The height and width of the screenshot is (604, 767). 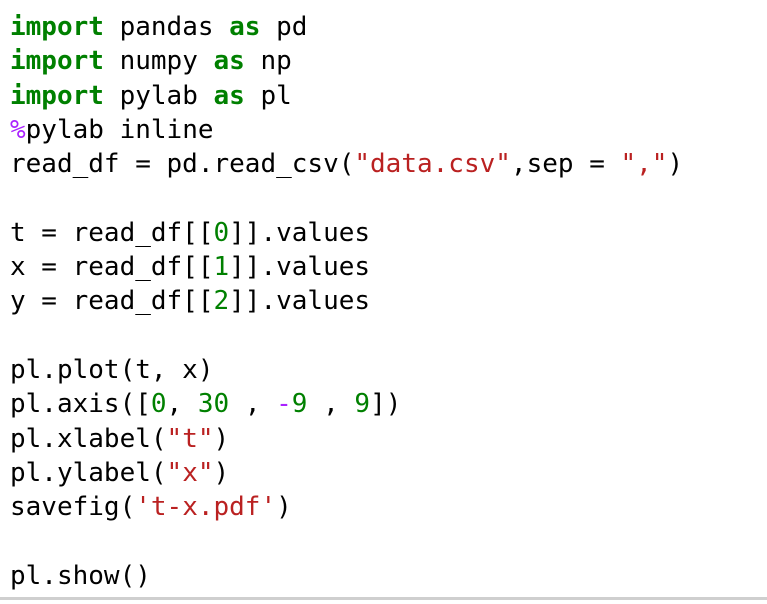 I want to click on code-token-number: 2, so click(x=221, y=301).